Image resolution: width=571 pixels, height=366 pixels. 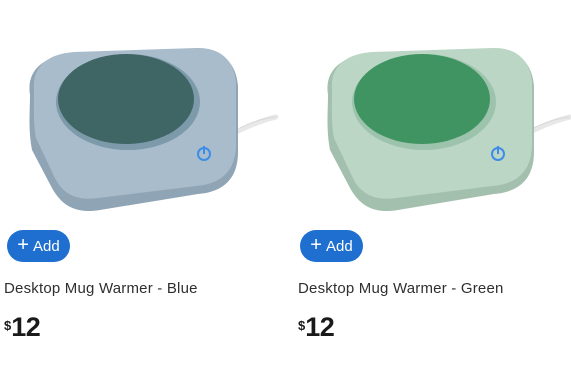 I want to click on product-title: Desktop Mug Warmer - Green, so click(x=401, y=288).